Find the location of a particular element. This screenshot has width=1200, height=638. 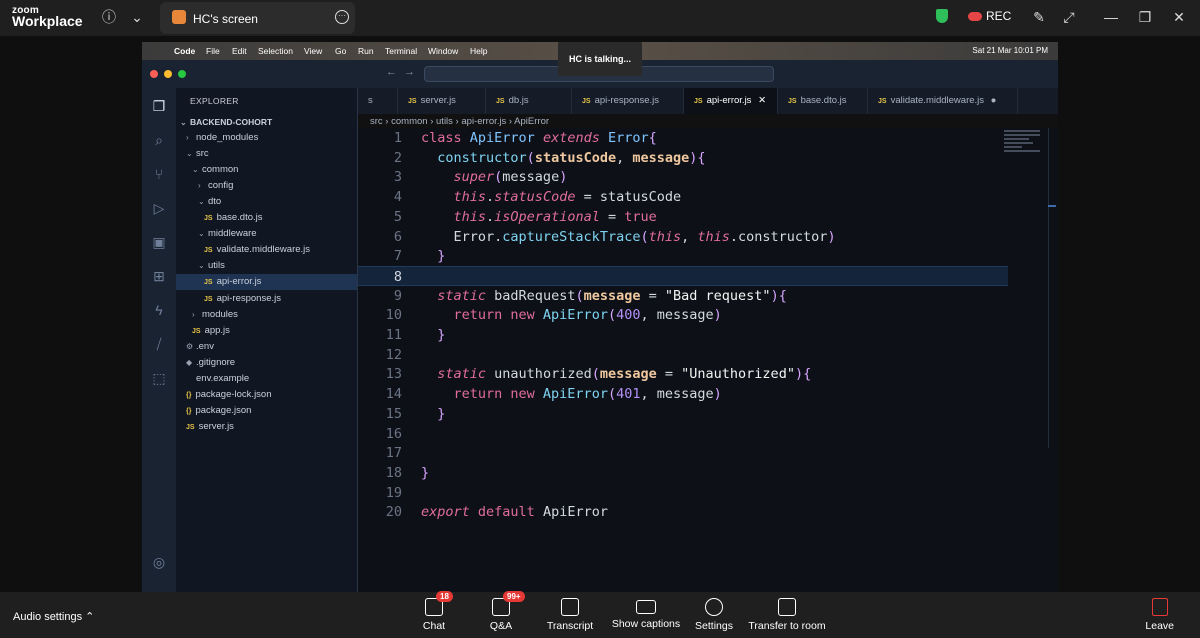

explorer-root: ⌄ BACKEND-COHORT is located at coordinates (266, 122).